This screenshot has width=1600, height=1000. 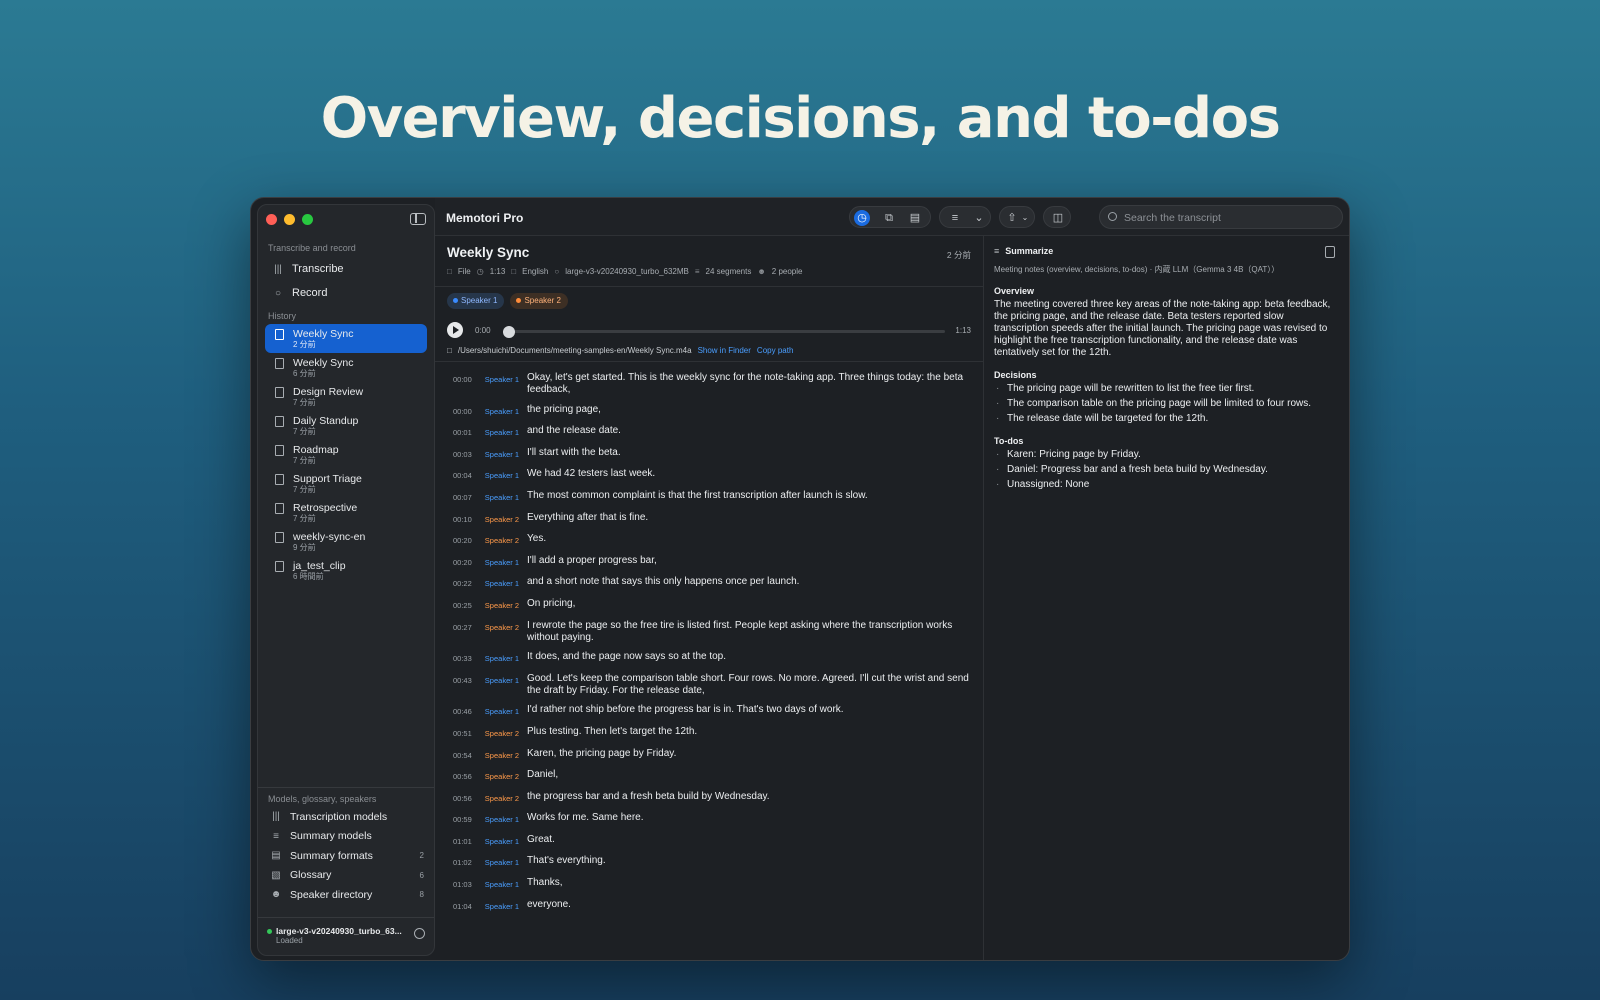 What do you see at coordinates (709, 411) in the screenshot?
I see `transcript-segment: 00:00 Speaker 1 the pricing page,` at bounding box center [709, 411].